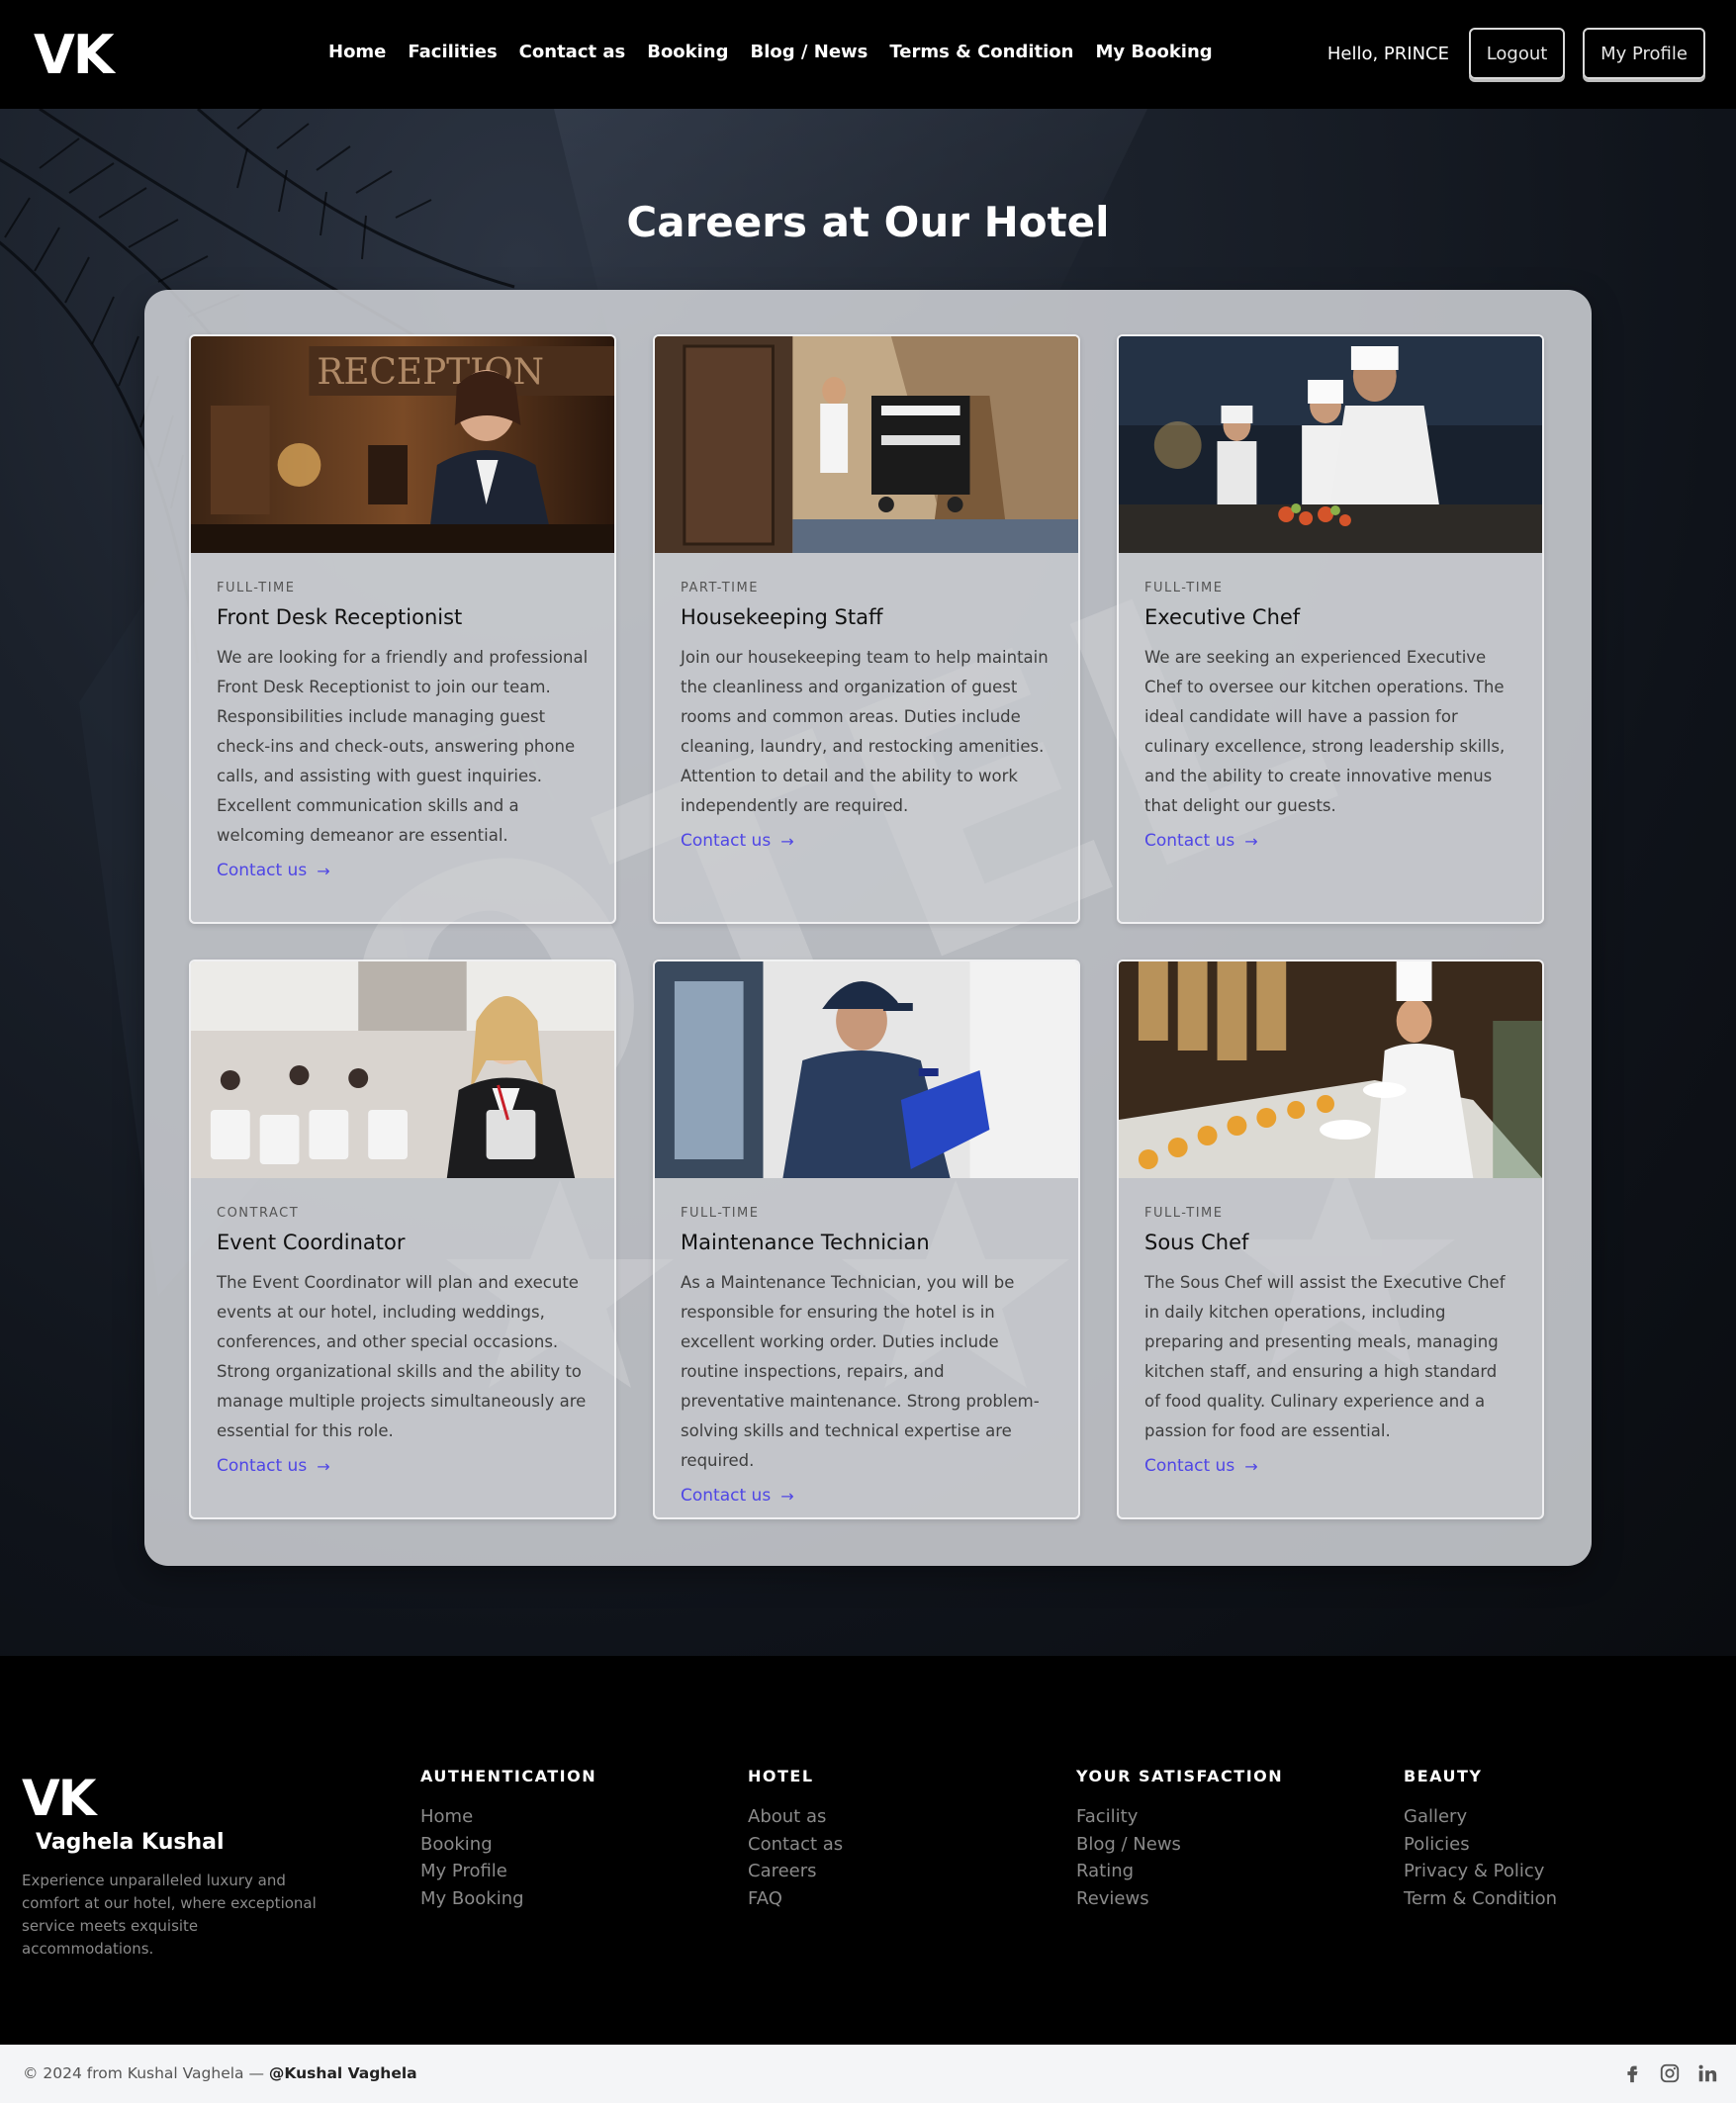 This screenshot has width=1736, height=2103. What do you see at coordinates (452, 52) in the screenshot?
I see `nav-facilities: Facilities` at bounding box center [452, 52].